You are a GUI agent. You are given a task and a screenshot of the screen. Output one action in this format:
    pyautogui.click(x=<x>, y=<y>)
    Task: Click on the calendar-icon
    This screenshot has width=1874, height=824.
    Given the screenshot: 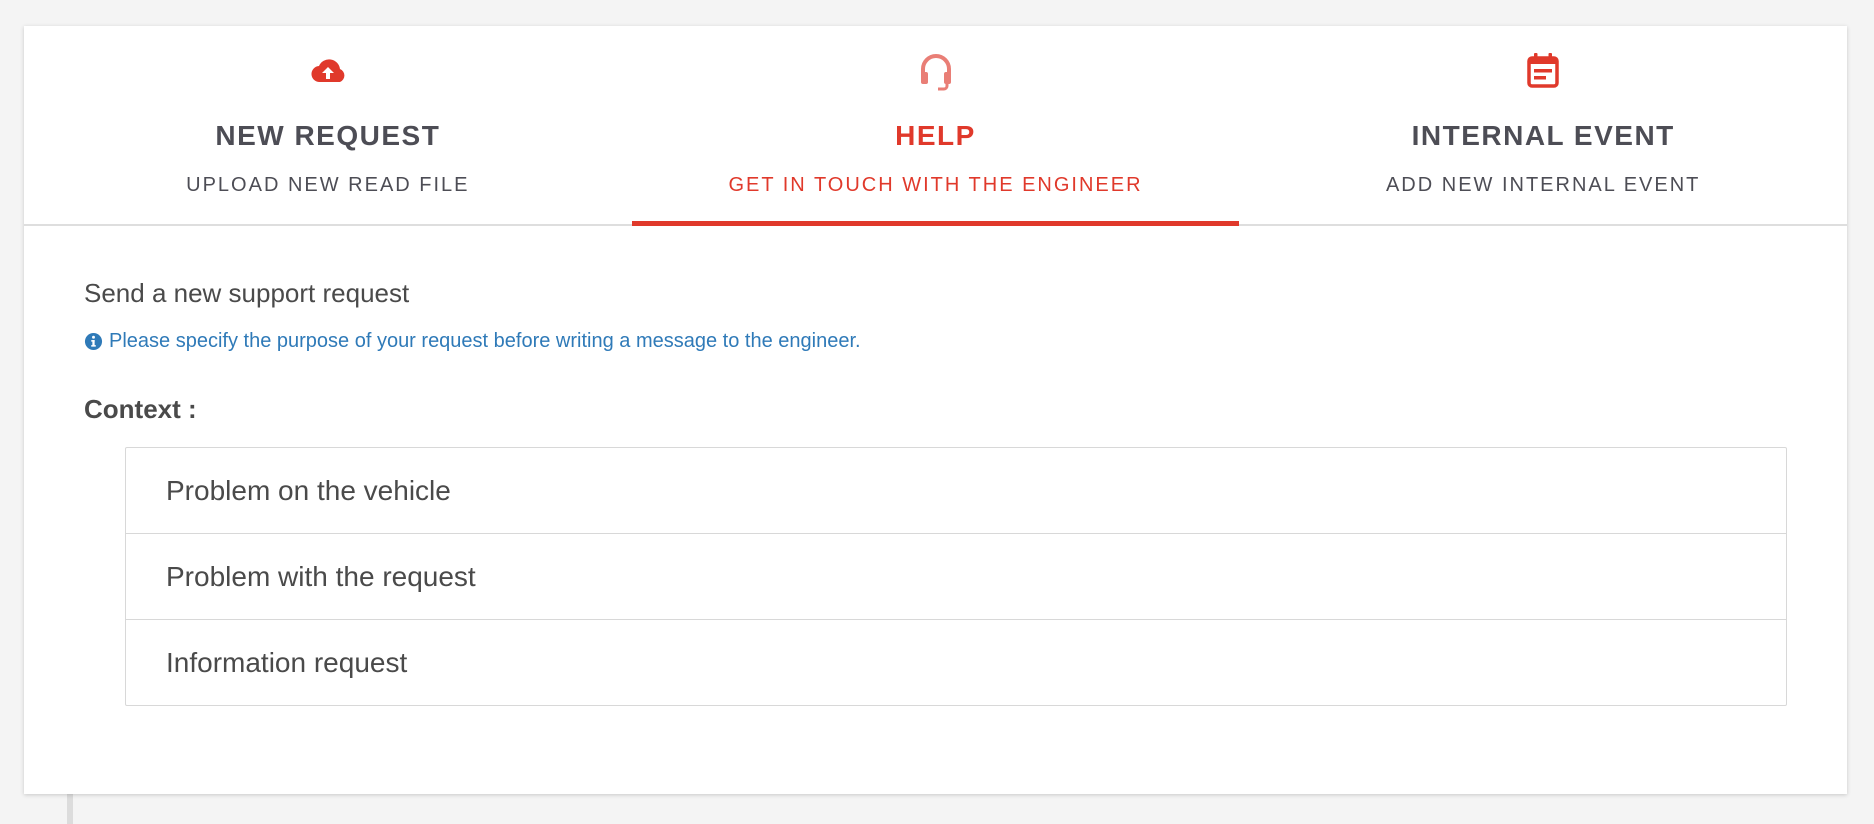 What is the action you would take?
    pyautogui.click(x=1543, y=70)
    